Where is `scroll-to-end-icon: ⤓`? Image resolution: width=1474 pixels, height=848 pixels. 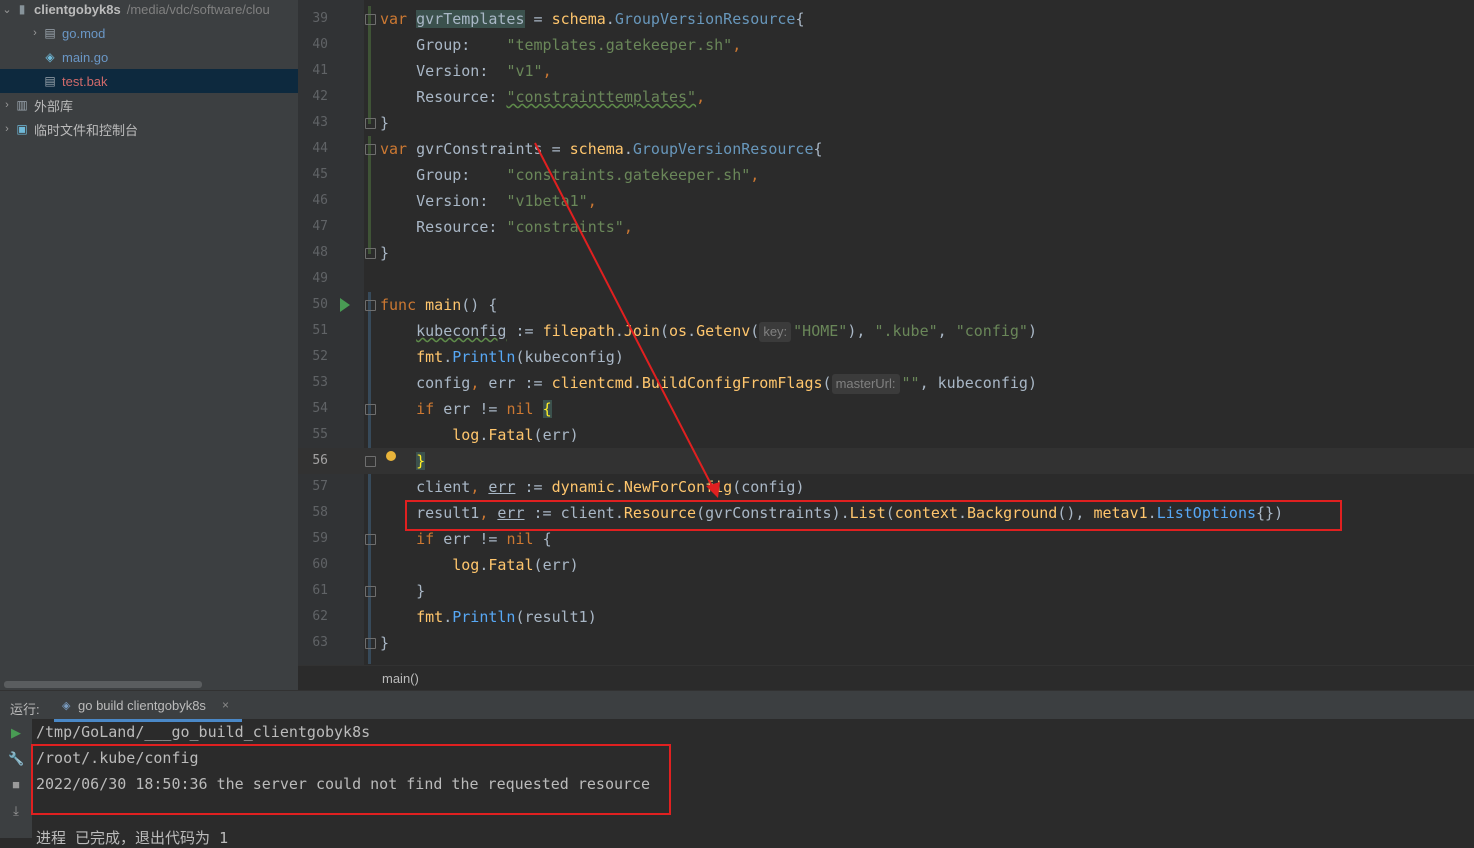
scroll-to-end-icon: ⤓ is located at coordinates (16, 811).